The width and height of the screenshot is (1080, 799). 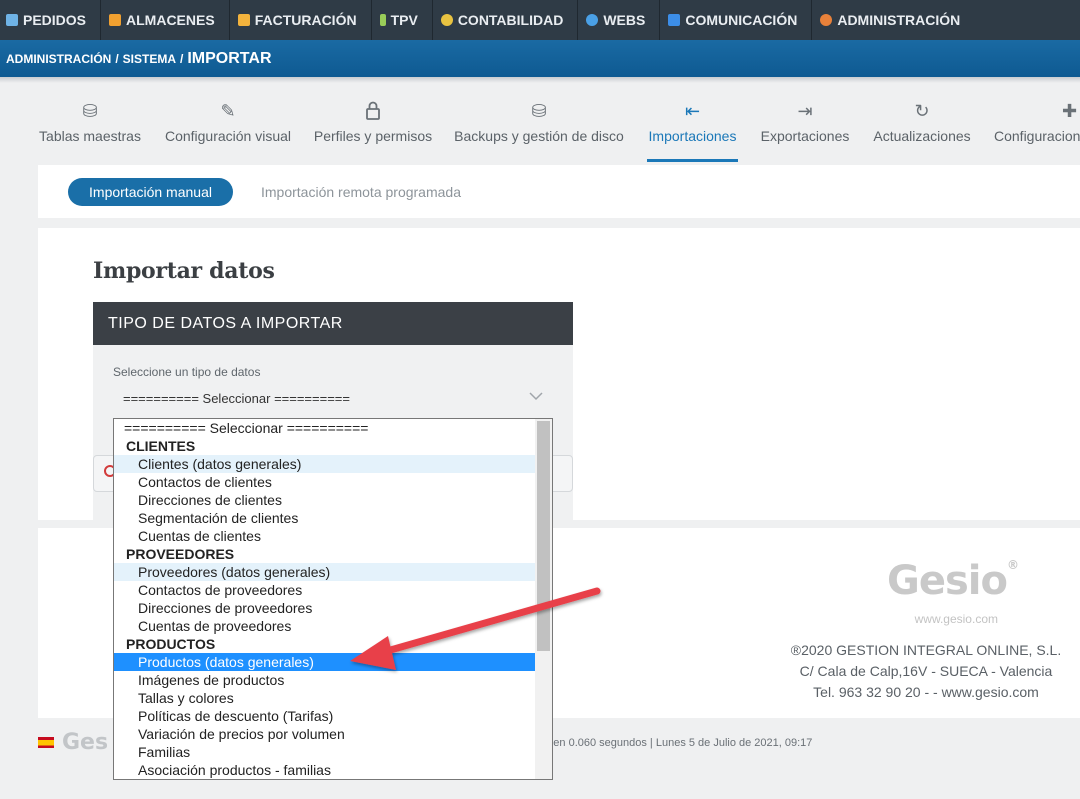 What do you see at coordinates (184, 271) in the screenshot?
I see `page-title: Importar datos` at bounding box center [184, 271].